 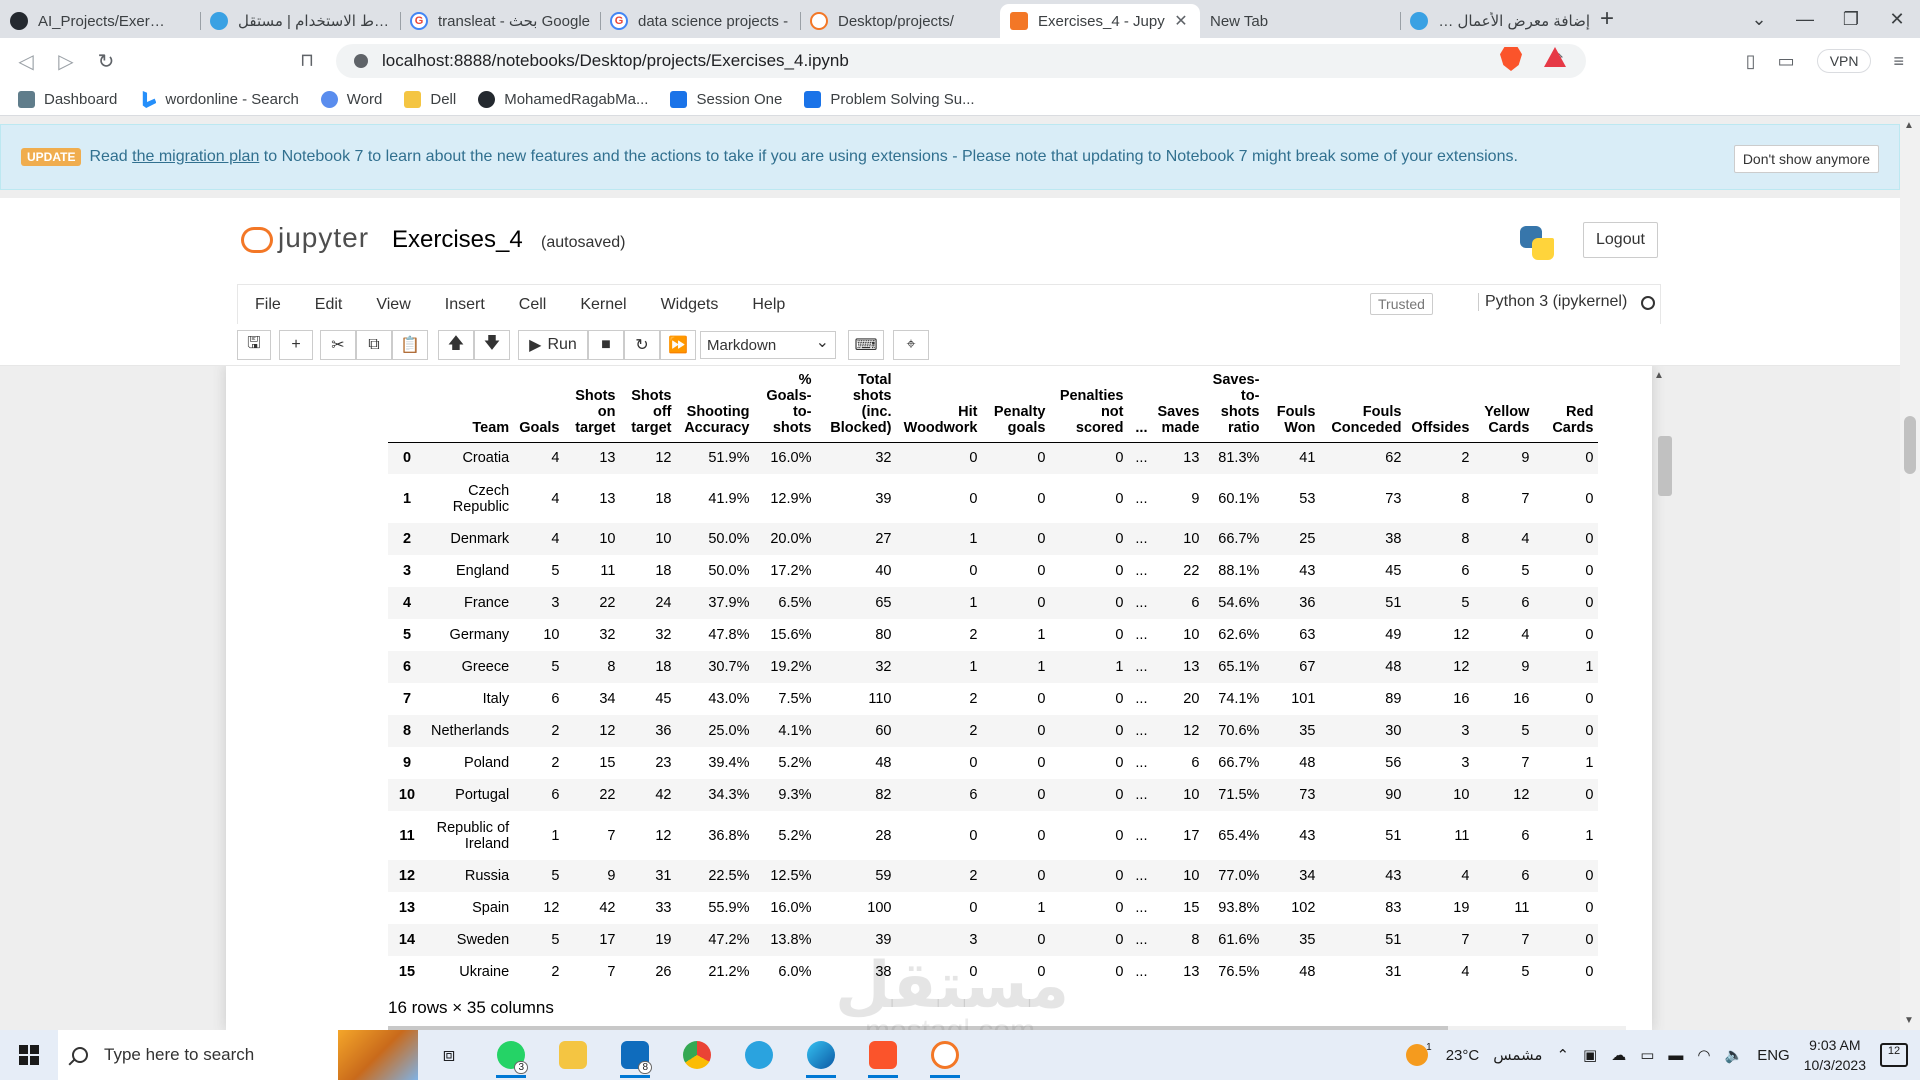 I want to click on bookmark-wordonline: wordonline - Search, so click(x=219, y=99).